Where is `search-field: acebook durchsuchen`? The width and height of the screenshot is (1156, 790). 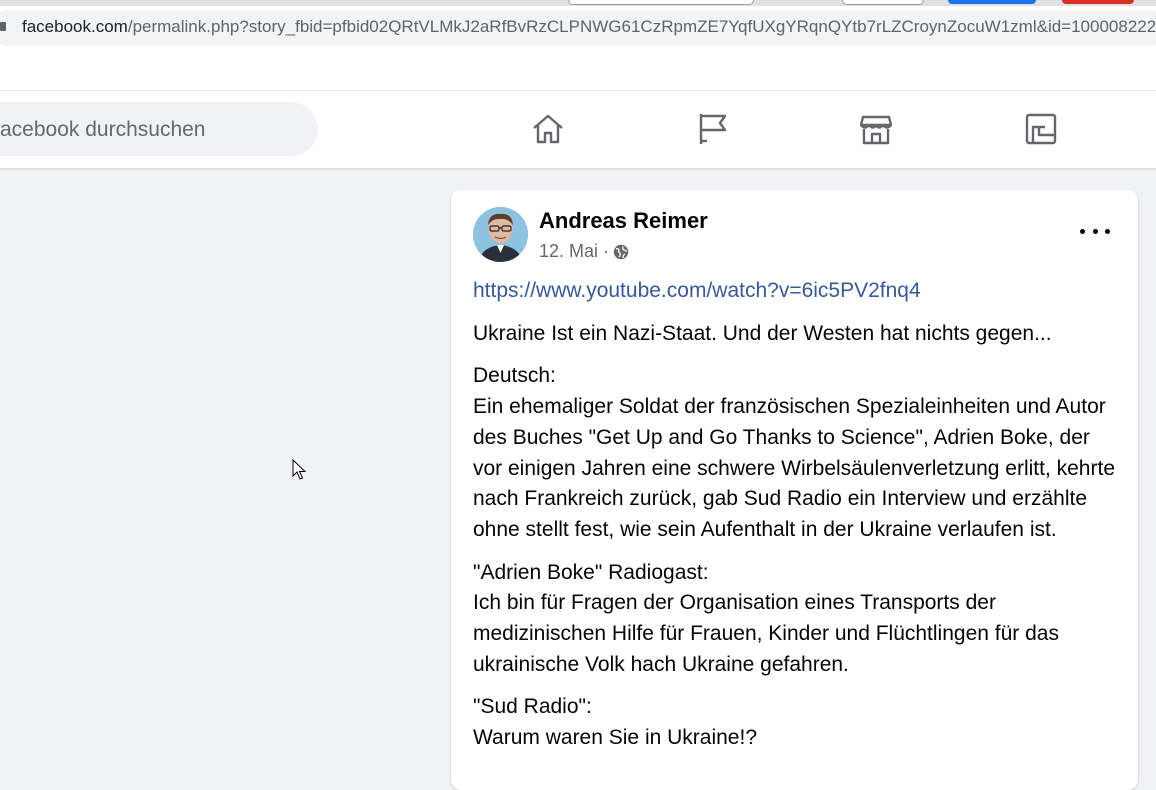
search-field: acebook durchsuchen is located at coordinates (159, 129).